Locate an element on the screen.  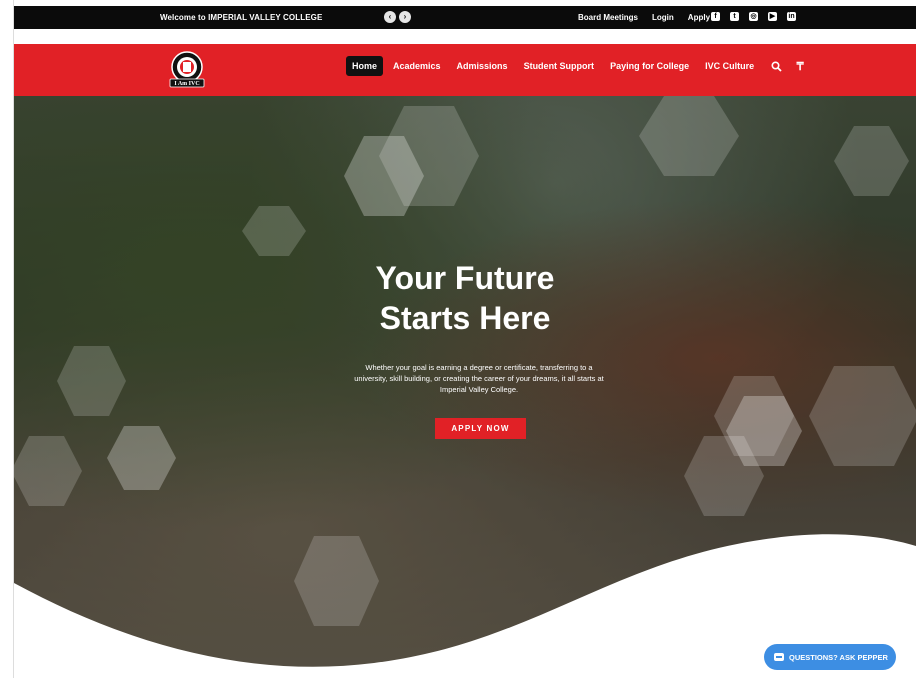
apply-now-button: APPLY NOW is located at coordinates (480, 428).